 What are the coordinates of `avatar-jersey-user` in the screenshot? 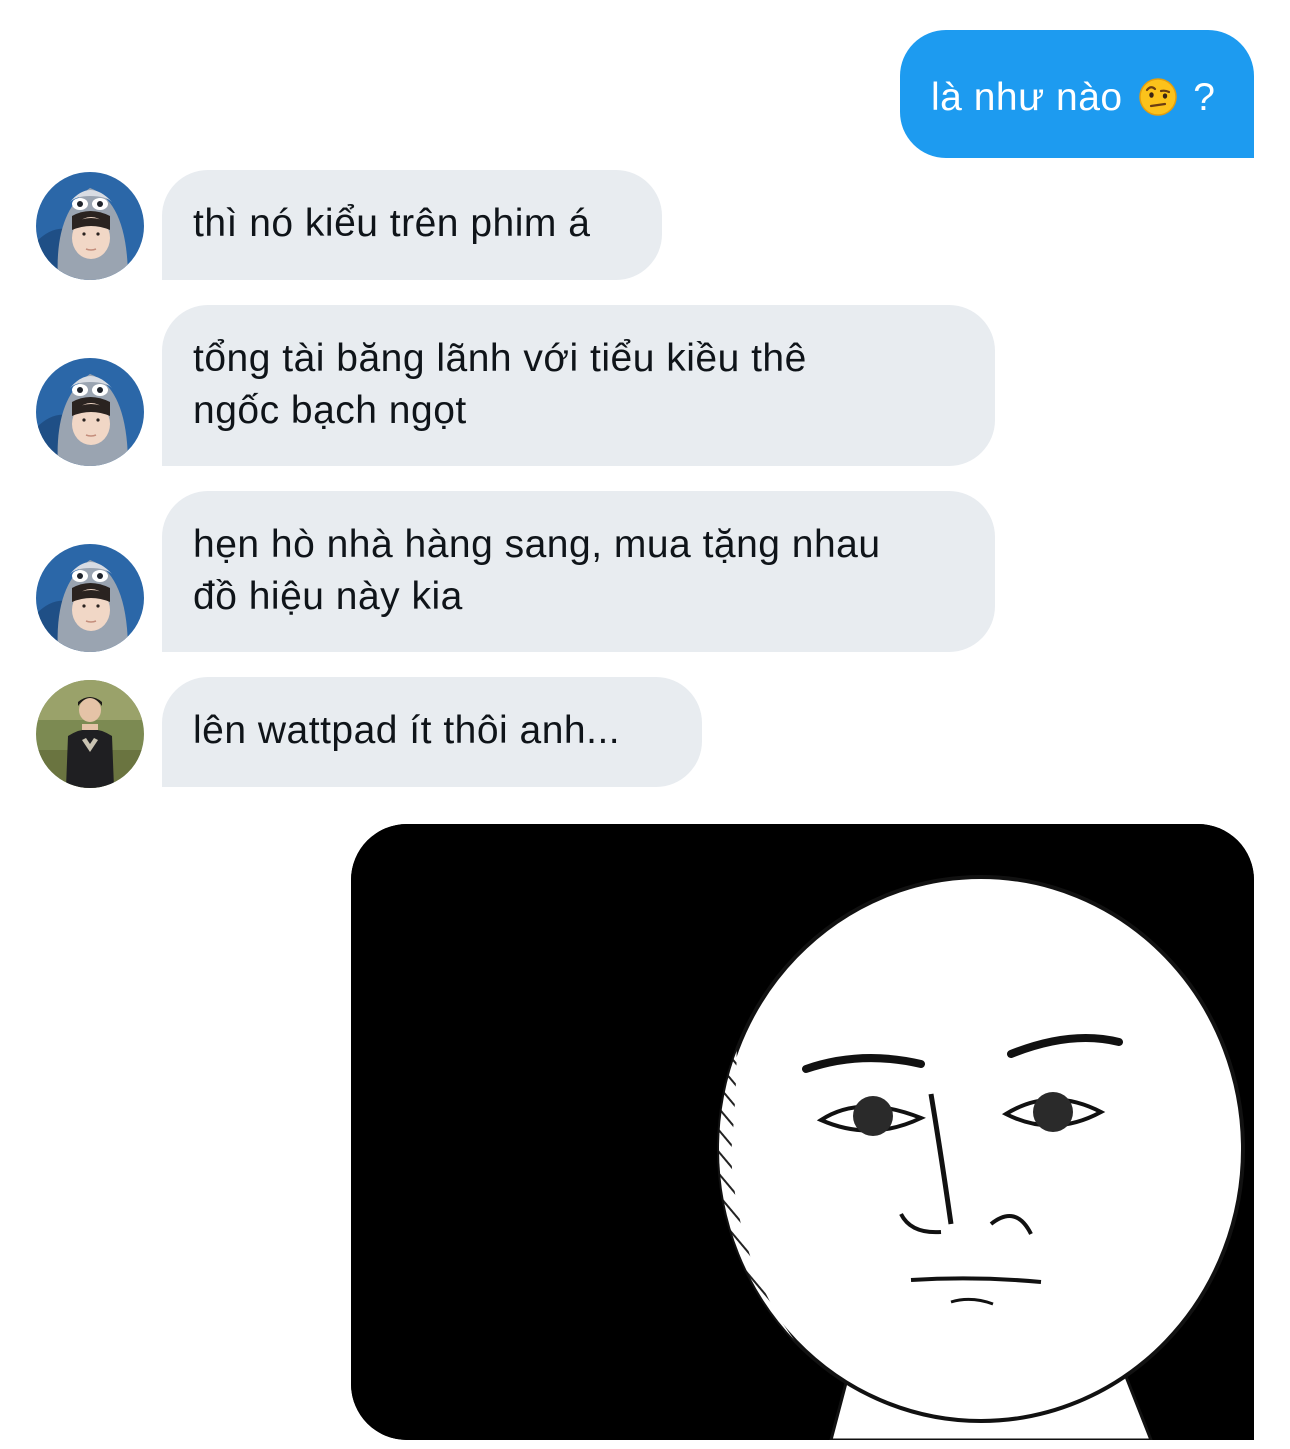 It's located at (90, 734).